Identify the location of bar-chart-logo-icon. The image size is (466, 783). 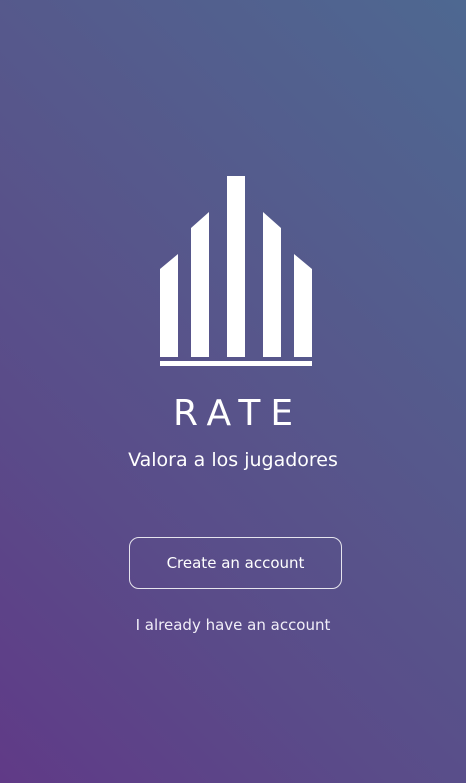
(236, 271).